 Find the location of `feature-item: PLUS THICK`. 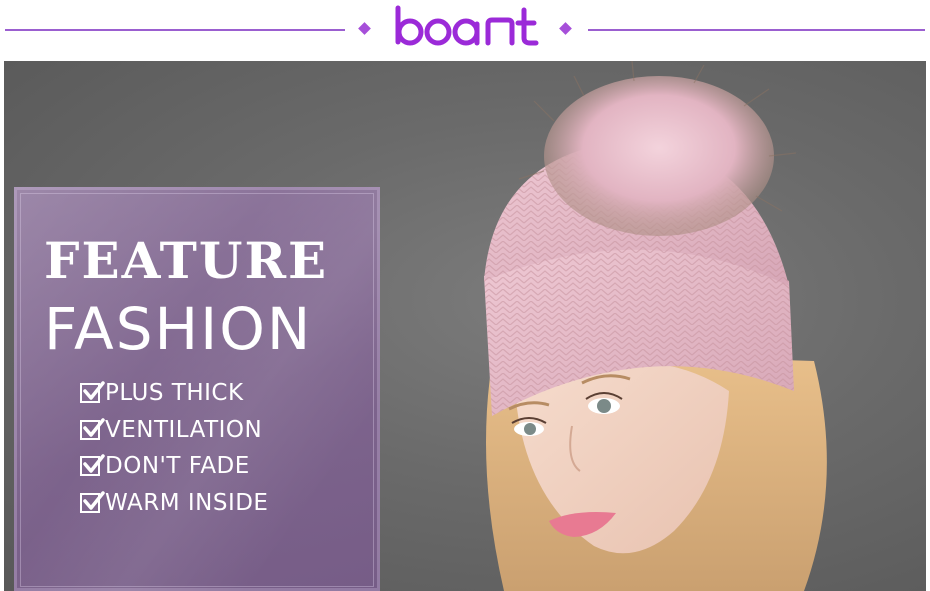

feature-item: PLUS THICK is located at coordinates (174, 393).